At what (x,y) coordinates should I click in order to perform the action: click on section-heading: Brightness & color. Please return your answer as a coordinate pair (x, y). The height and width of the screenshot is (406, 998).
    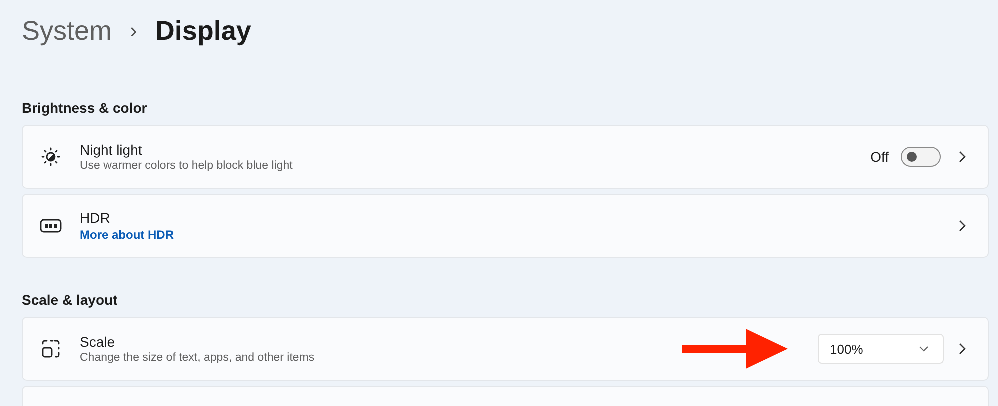
    Looking at the image, I should click on (85, 108).